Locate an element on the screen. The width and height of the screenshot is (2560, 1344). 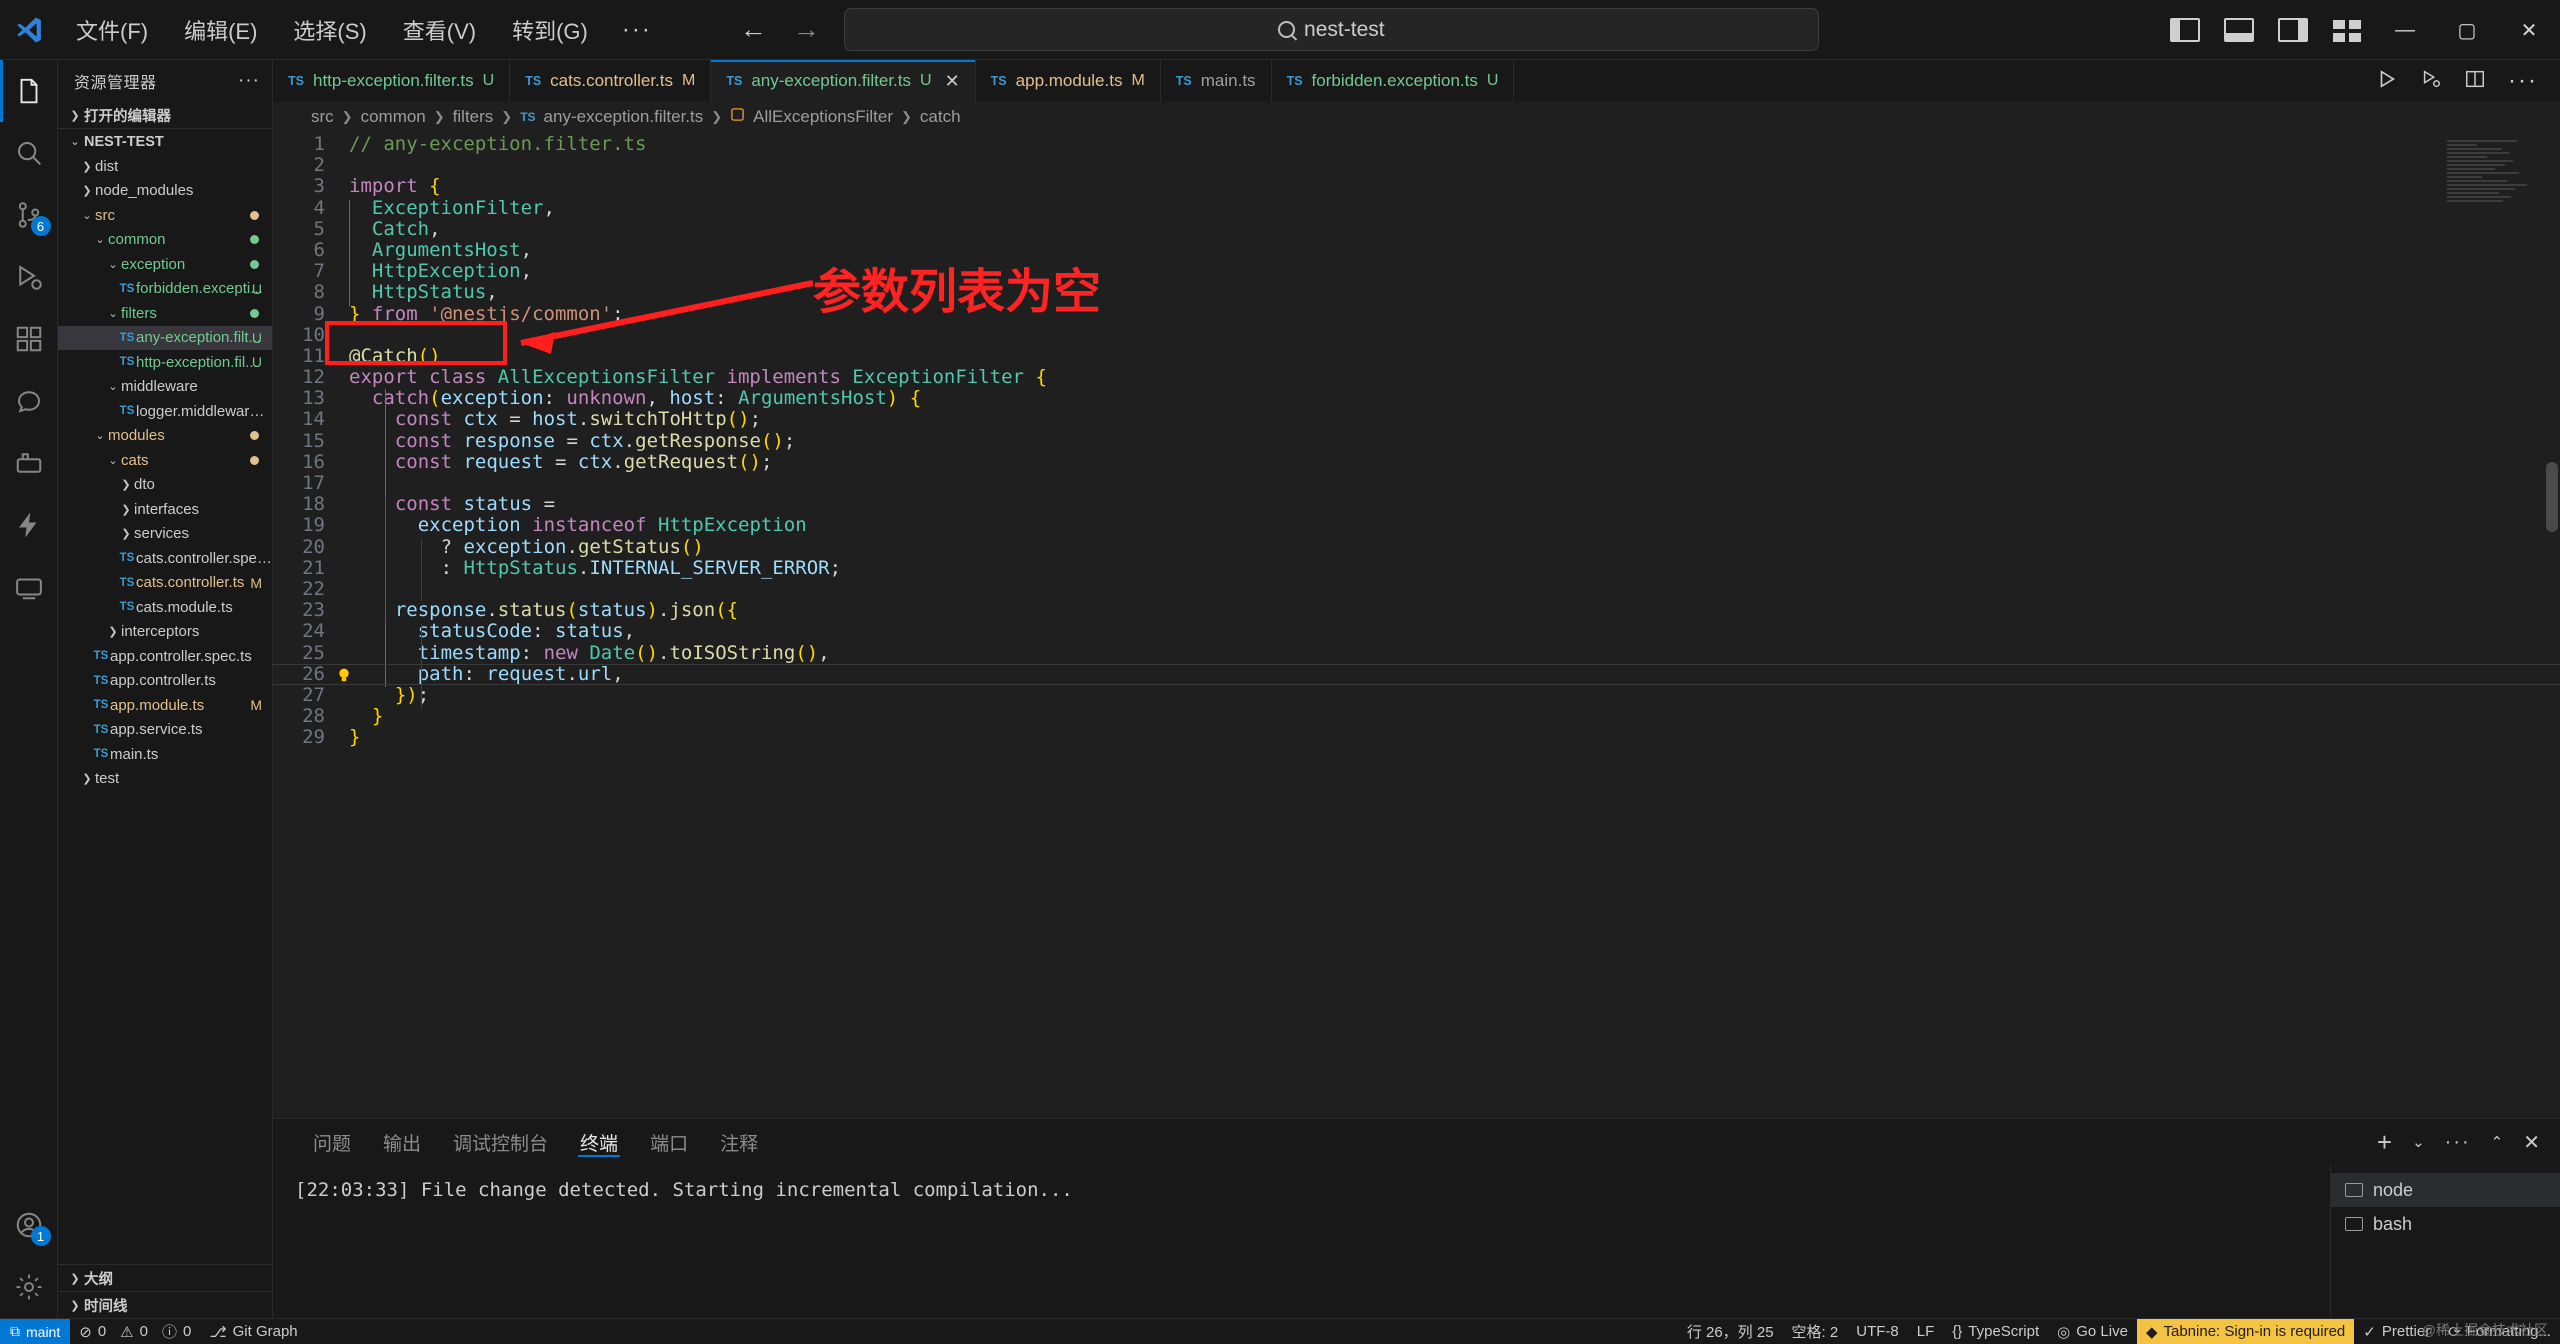
activity-thunder-client is located at coordinates (29, 525).